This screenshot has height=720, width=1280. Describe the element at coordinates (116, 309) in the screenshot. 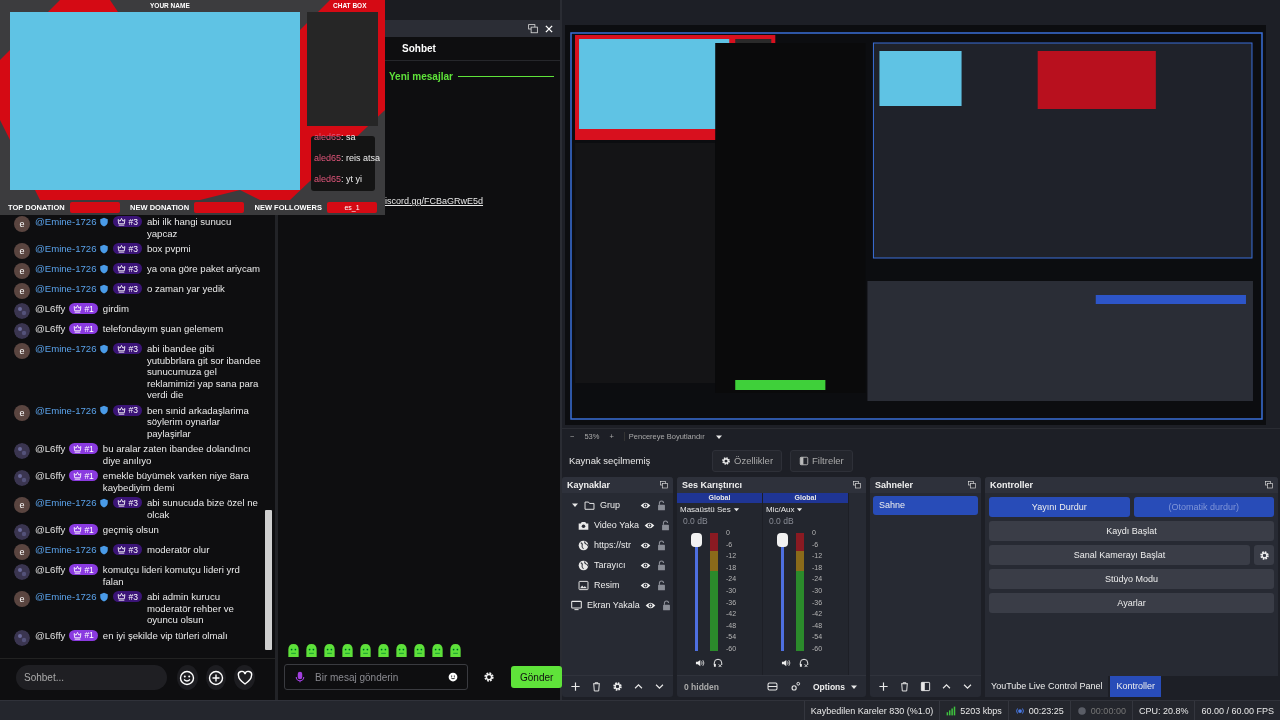

I see `message-text: girdim` at that location.